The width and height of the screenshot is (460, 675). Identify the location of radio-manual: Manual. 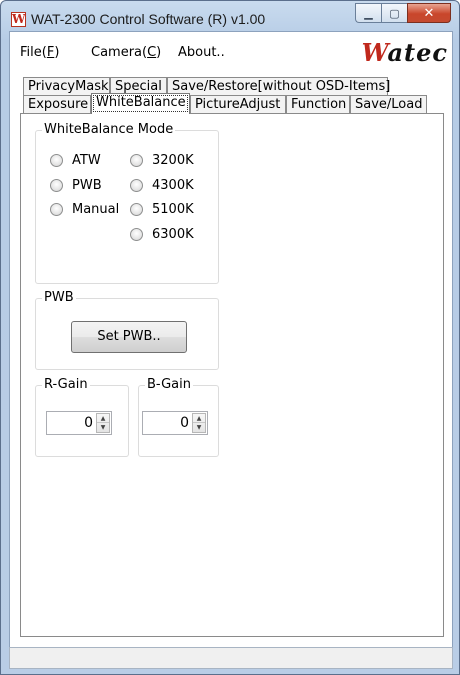
(84, 209).